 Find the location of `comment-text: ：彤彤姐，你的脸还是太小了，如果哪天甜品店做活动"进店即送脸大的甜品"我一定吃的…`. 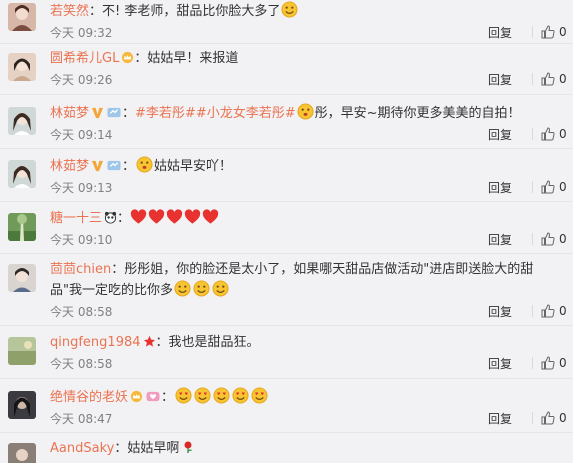

comment-text: ：彤彤姐，你的脸还是太小了，如果哪天甜品店做活动"进店即送脸大的甜品"我一定吃的… is located at coordinates (292, 280).